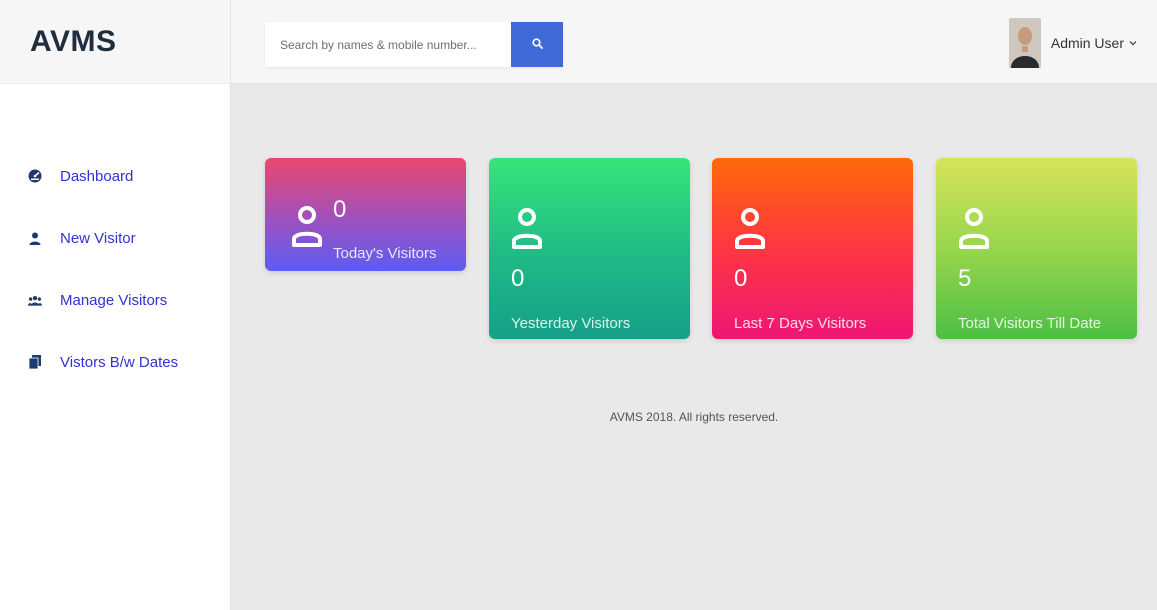 The image size is (1157, 610). I want to click on sidebar-item-visitors-between-dates: Vistors B/w Dates, so click(115, 362).